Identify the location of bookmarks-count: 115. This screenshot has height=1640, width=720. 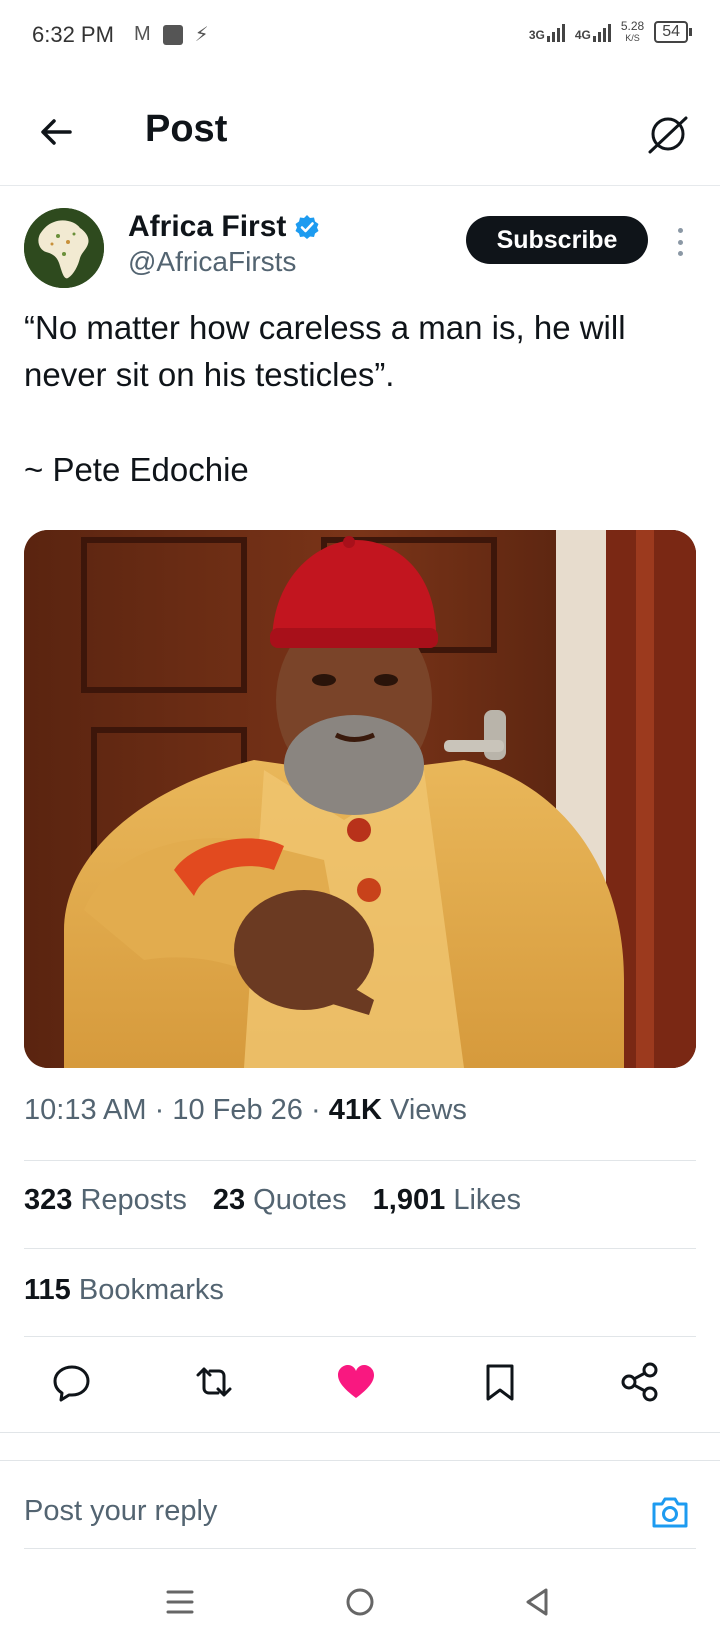
(47, 1290).